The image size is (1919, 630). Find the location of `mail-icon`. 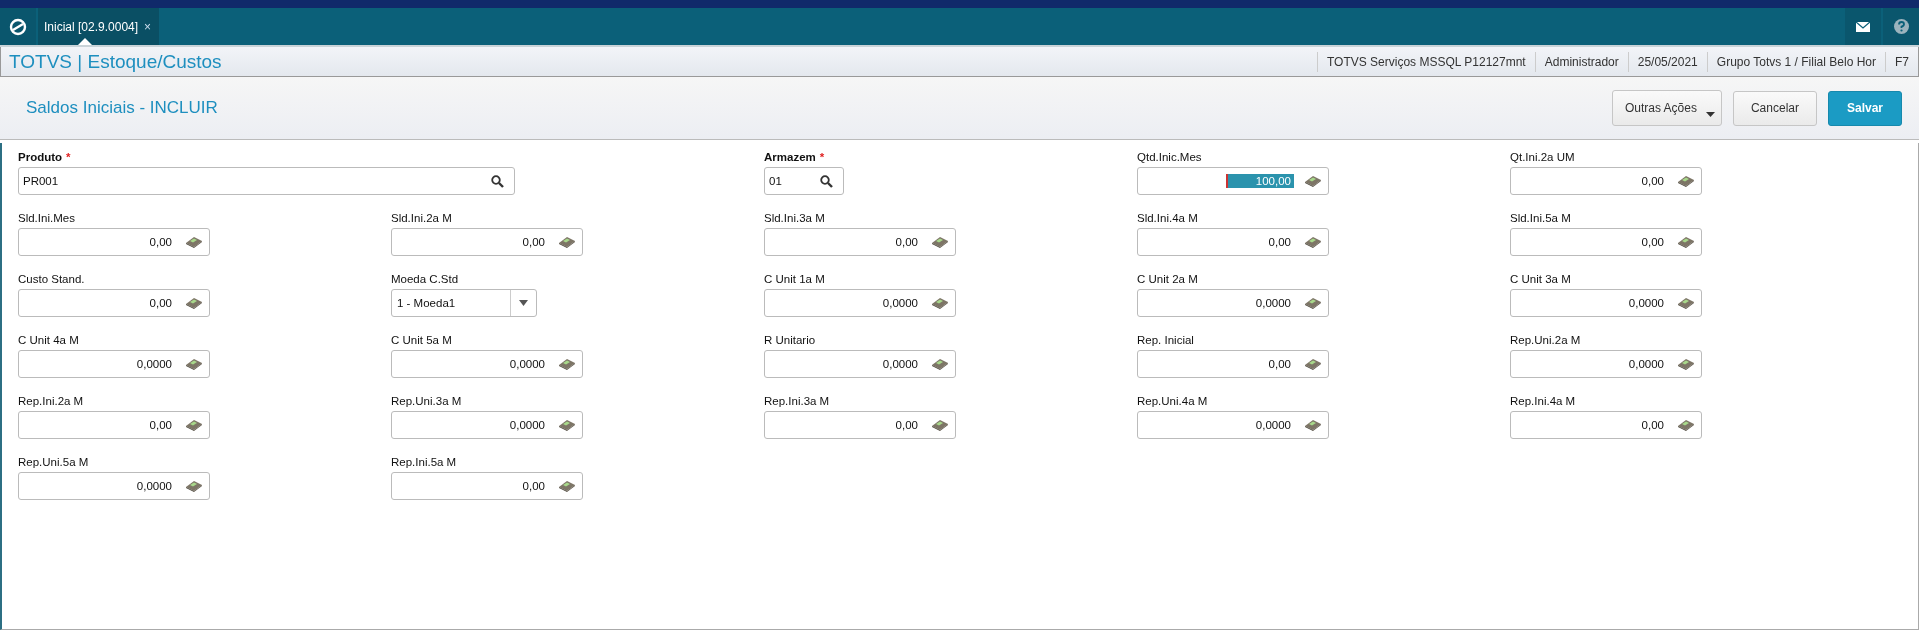

mail-icon is located at coordinates (1863, 26).